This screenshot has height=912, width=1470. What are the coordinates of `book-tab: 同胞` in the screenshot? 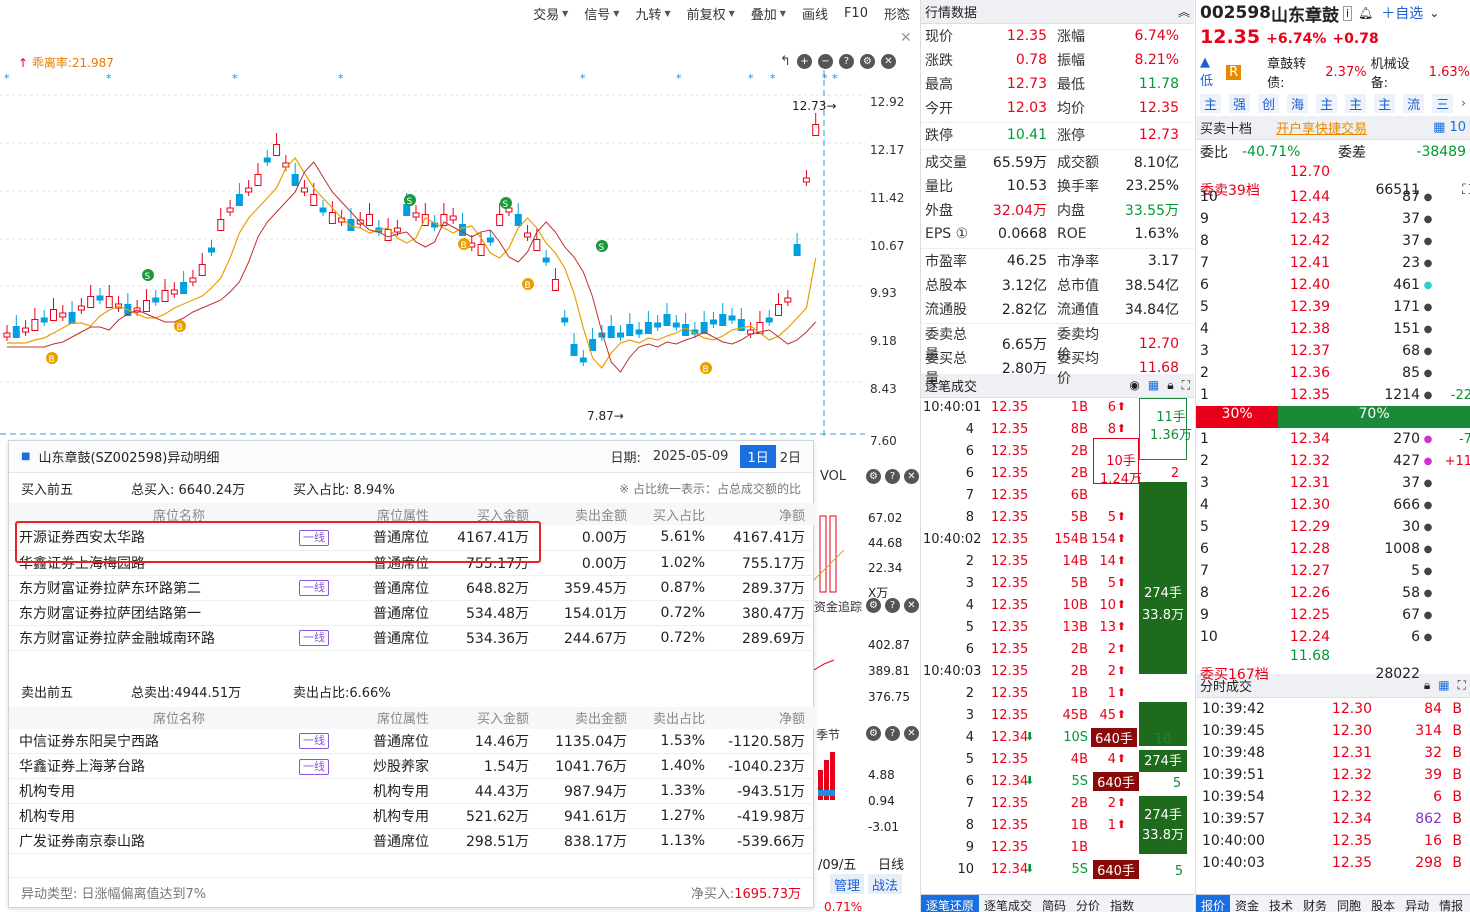 It's located at (1349, 903).